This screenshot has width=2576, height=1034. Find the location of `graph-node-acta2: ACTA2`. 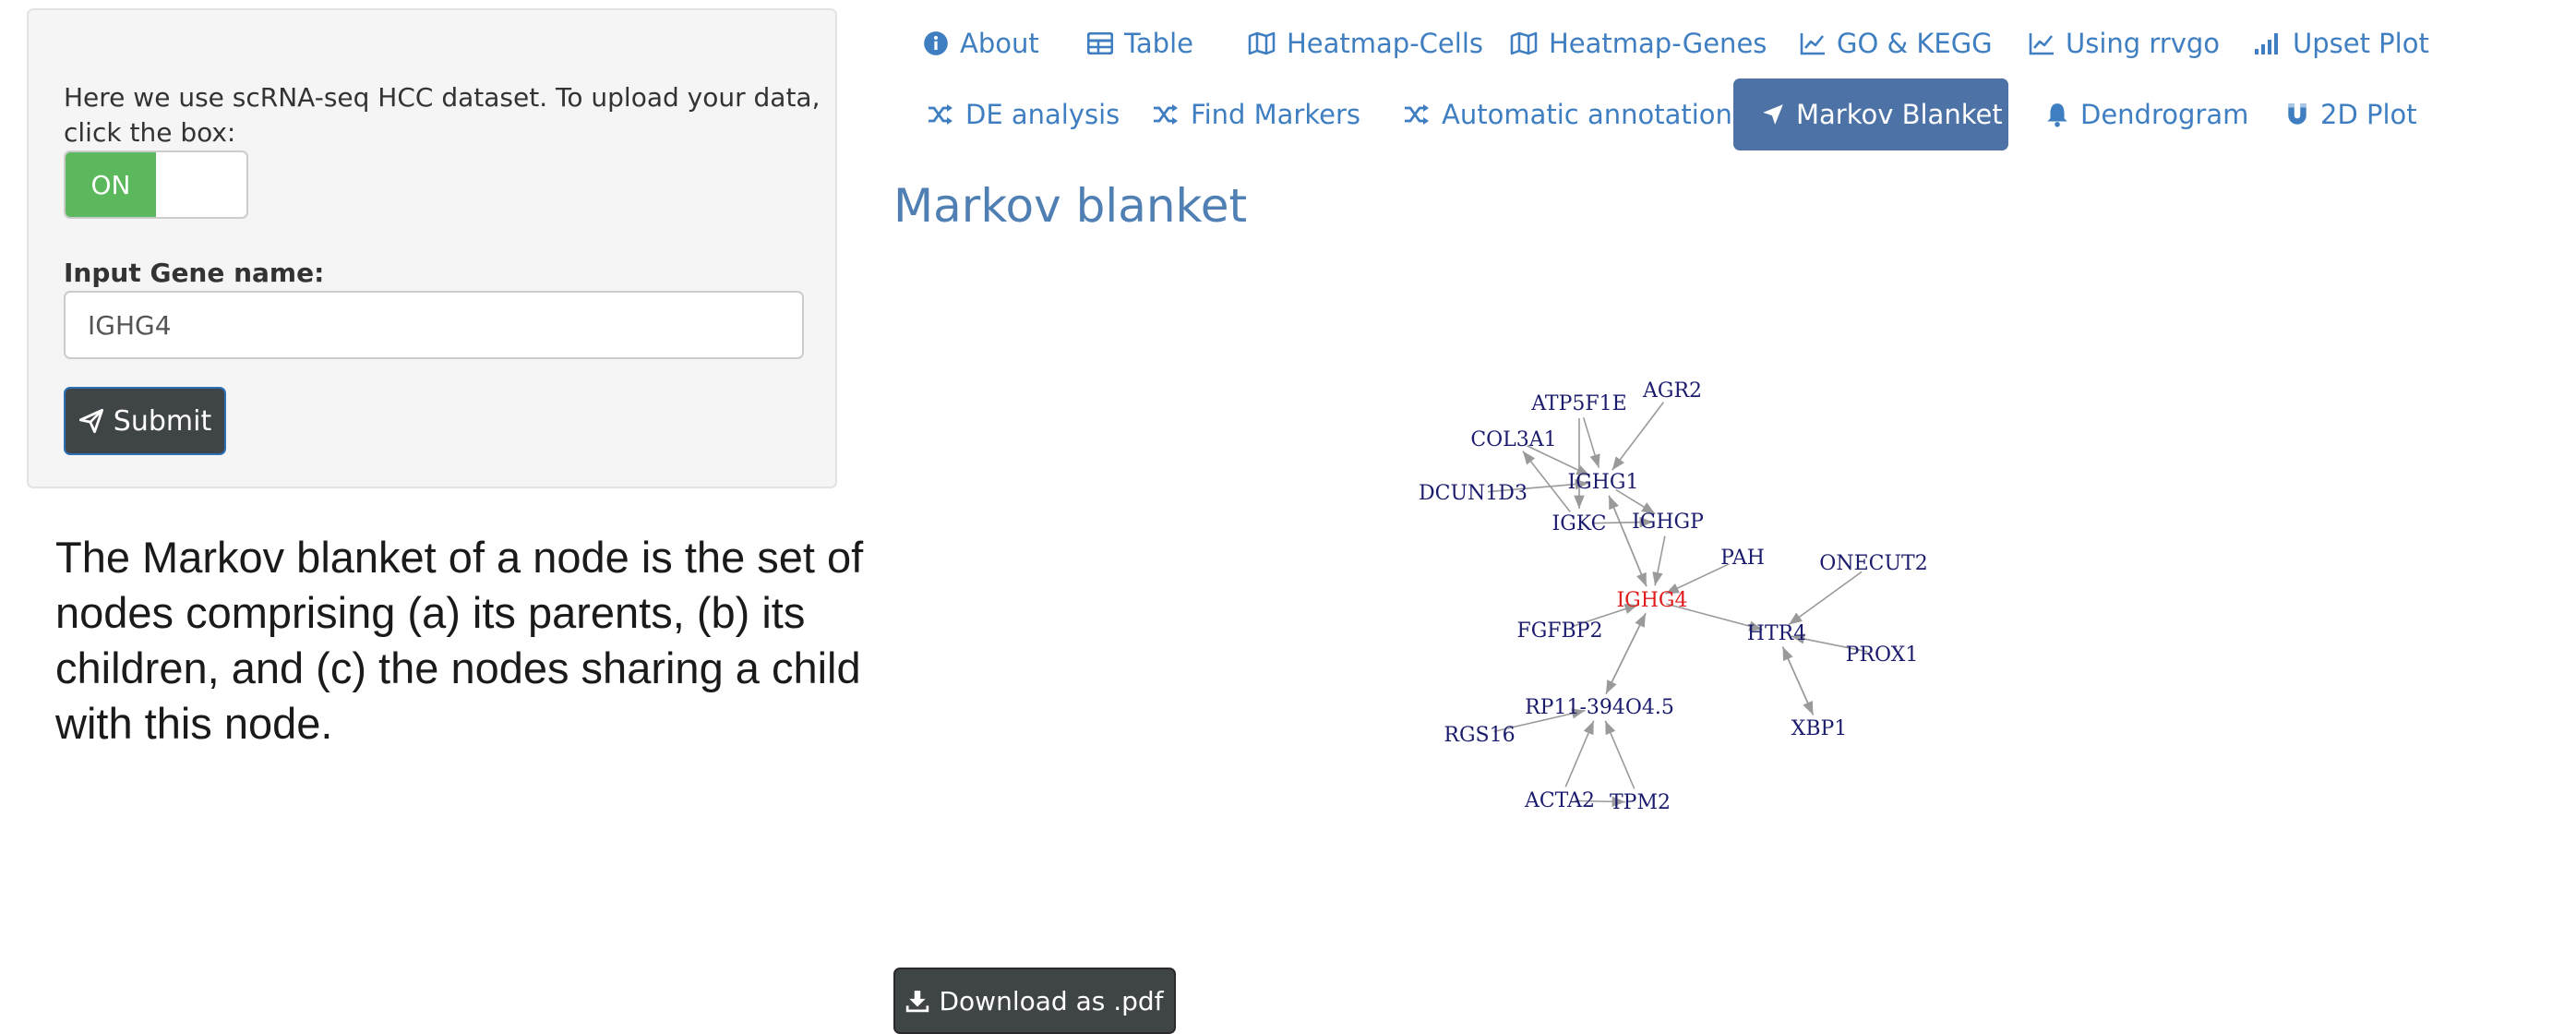

graph-node-acta2: ACTA2 is located at coordinates (1560, 800).